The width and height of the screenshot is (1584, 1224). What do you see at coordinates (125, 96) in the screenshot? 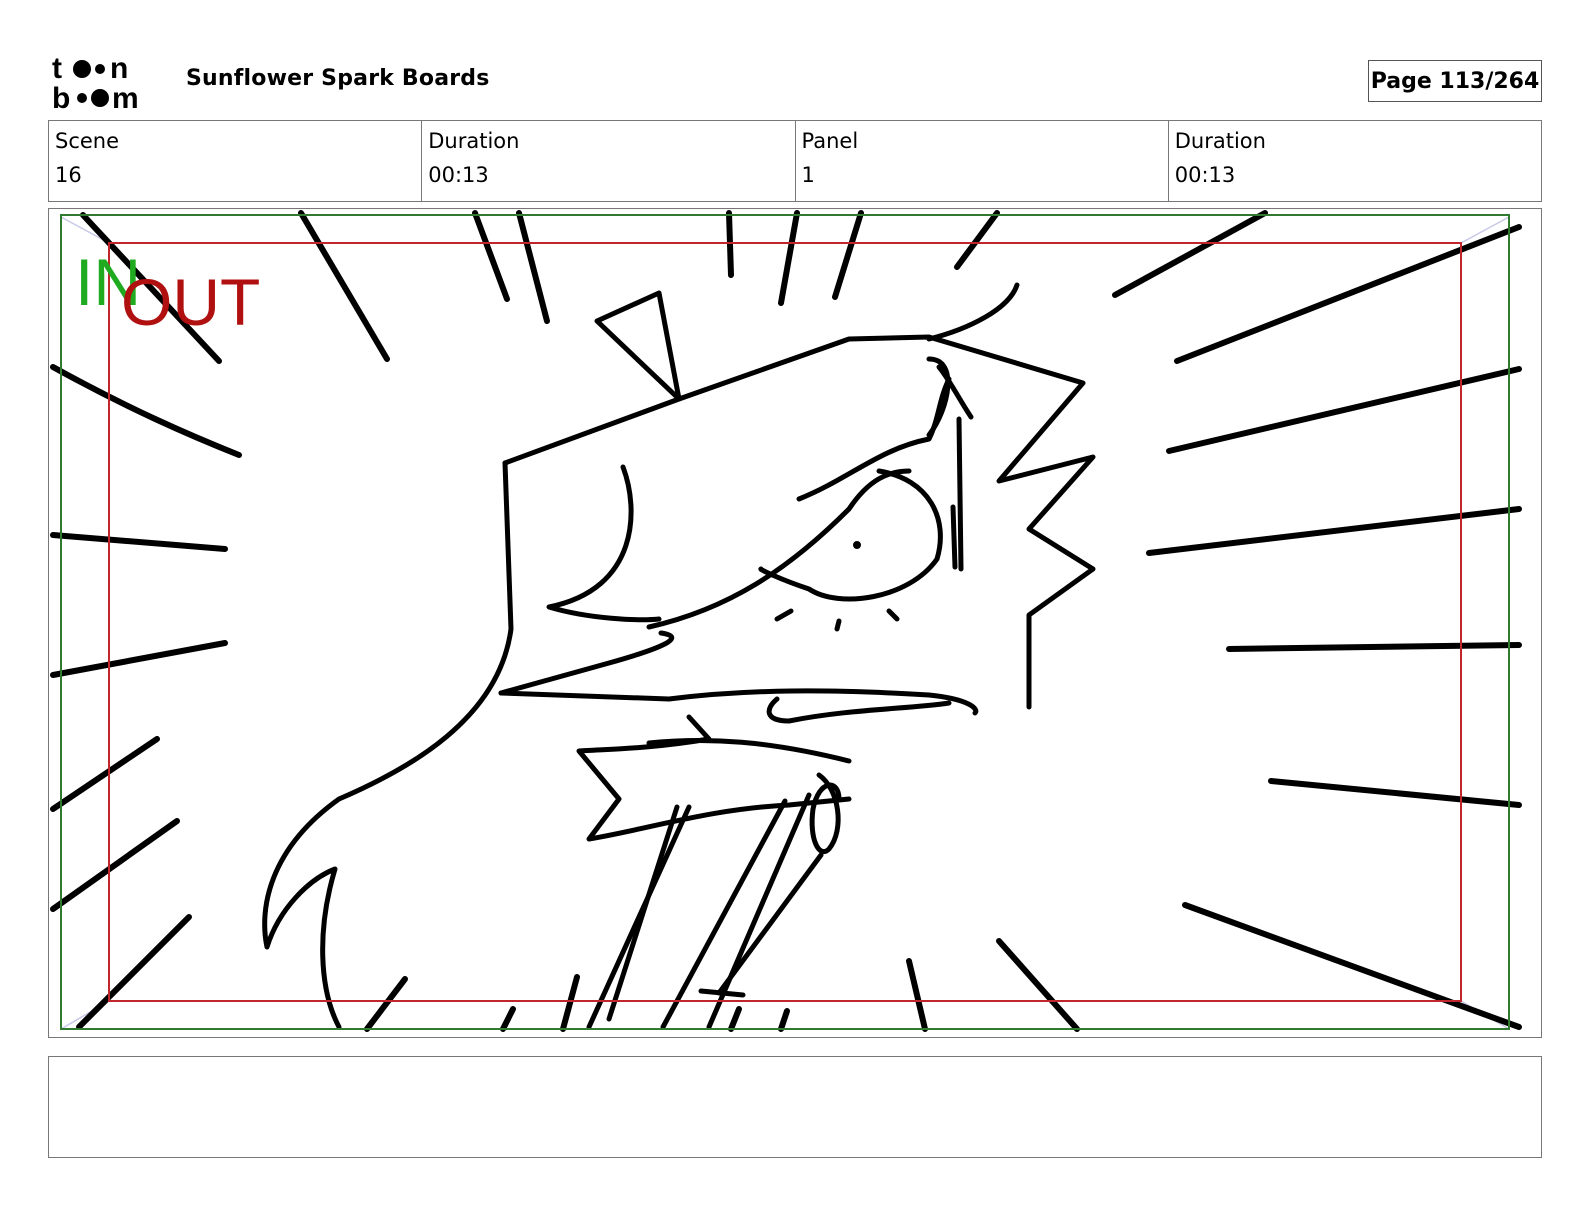
I see `svg-text: m` at bounding box center [125, 96].